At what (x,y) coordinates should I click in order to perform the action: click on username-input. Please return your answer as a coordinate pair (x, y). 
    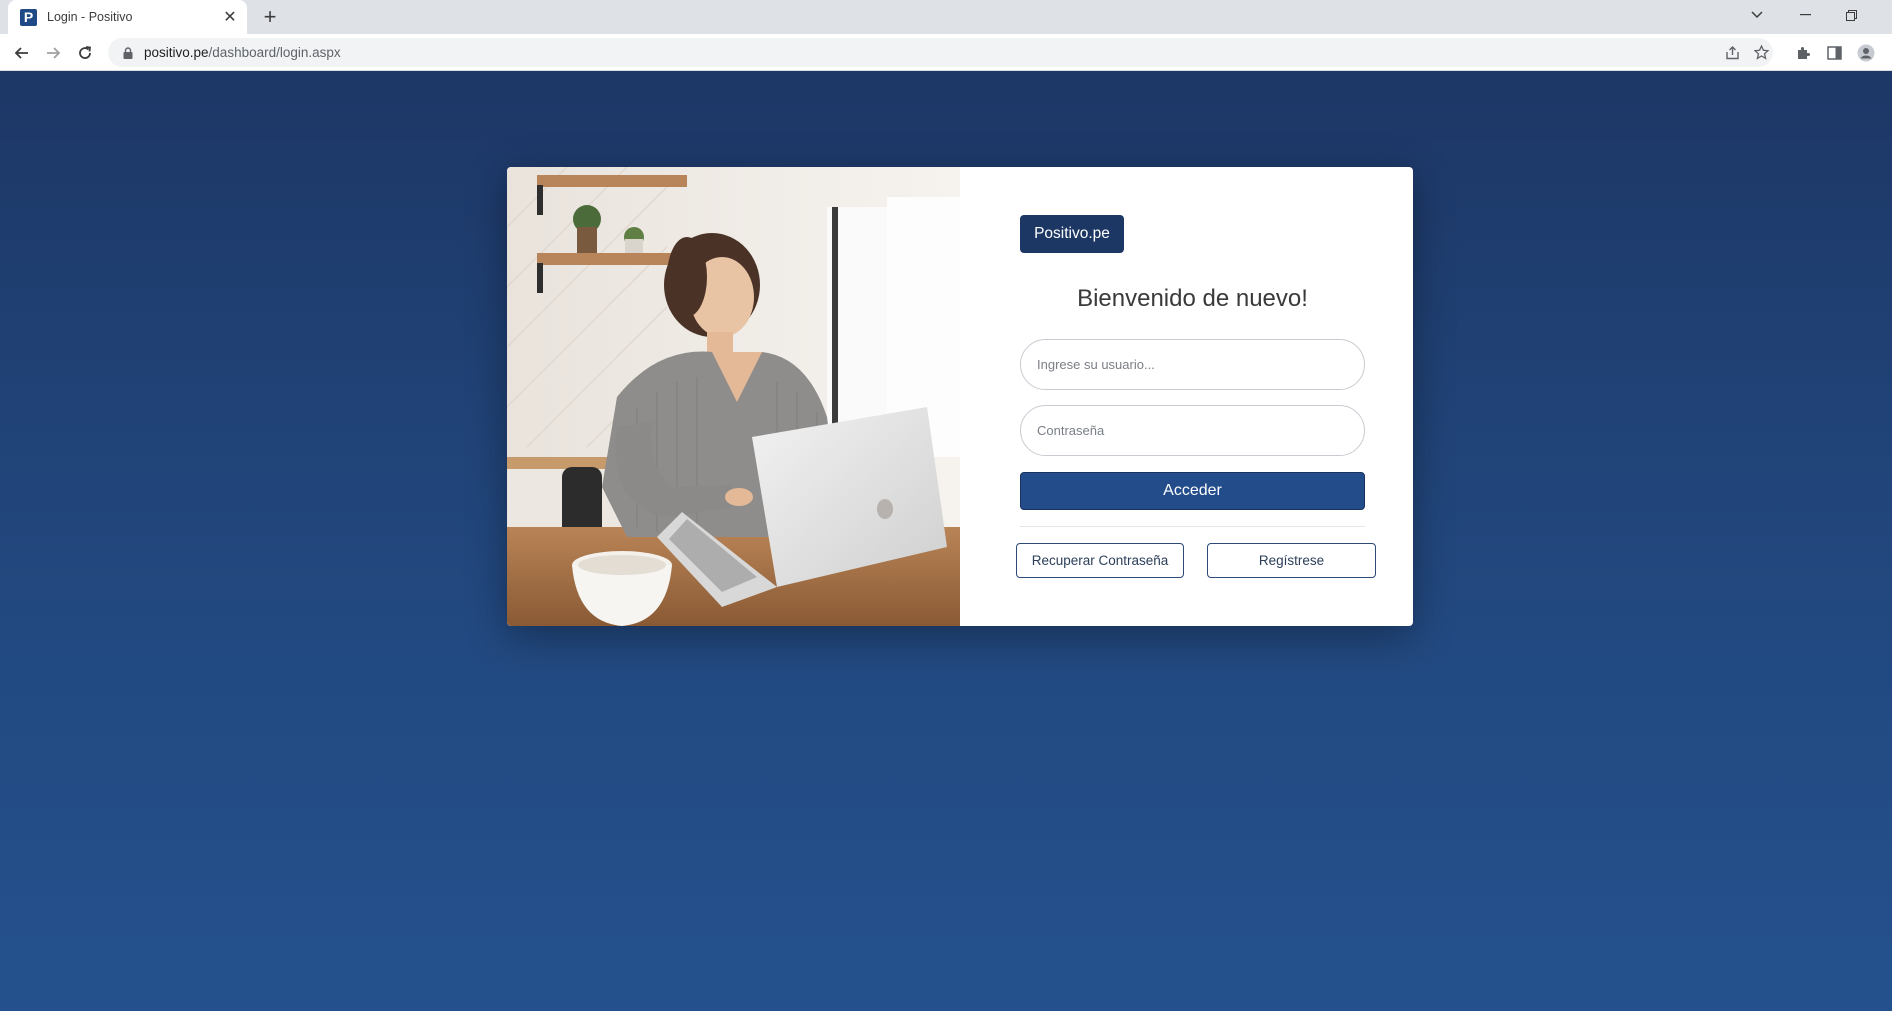
    Looking at the image, I should click on (1192, 364).